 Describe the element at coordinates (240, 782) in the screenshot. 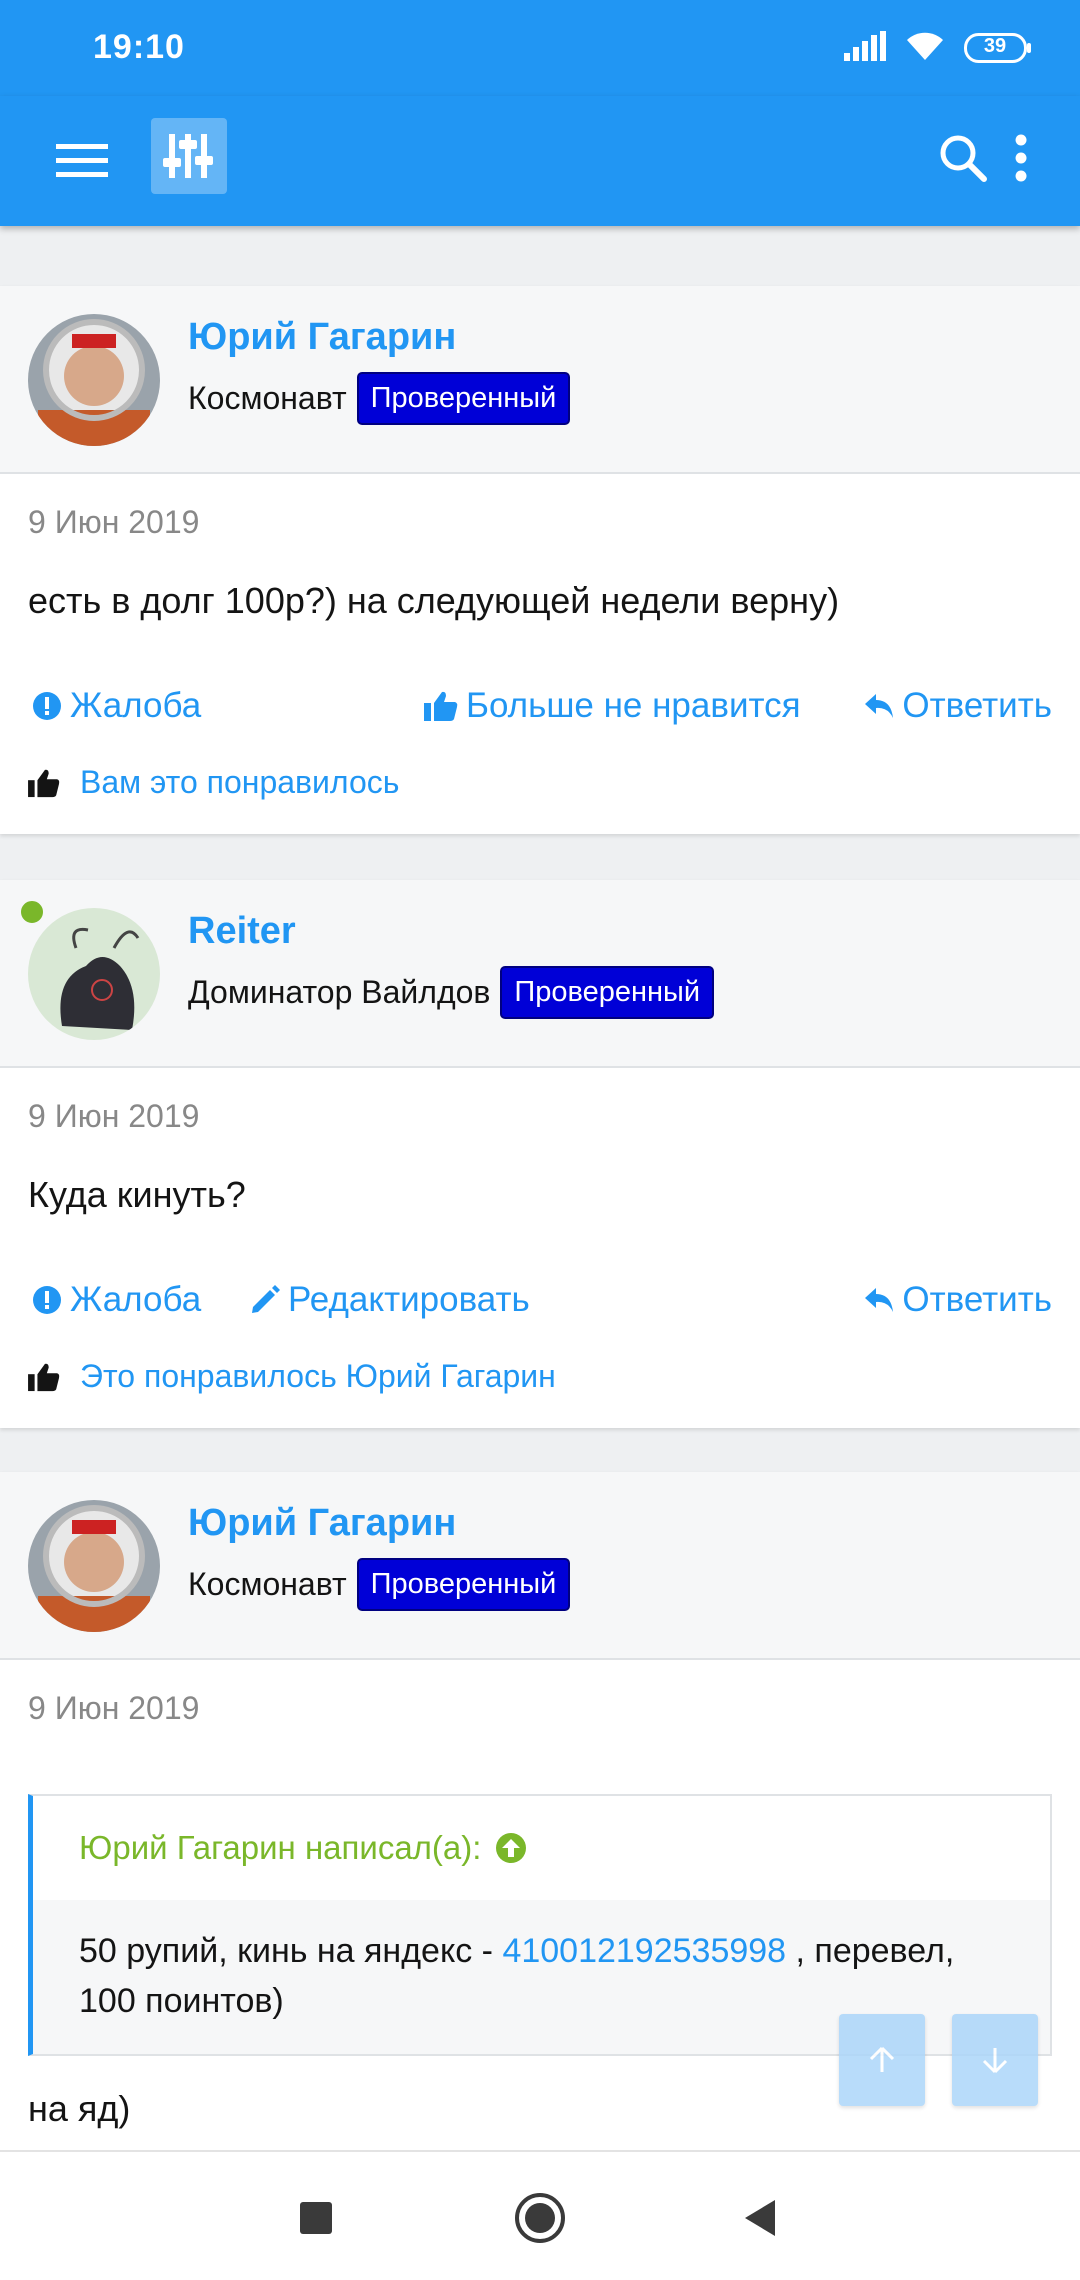

I see `likes-text: Вам это понравилось` at that location.